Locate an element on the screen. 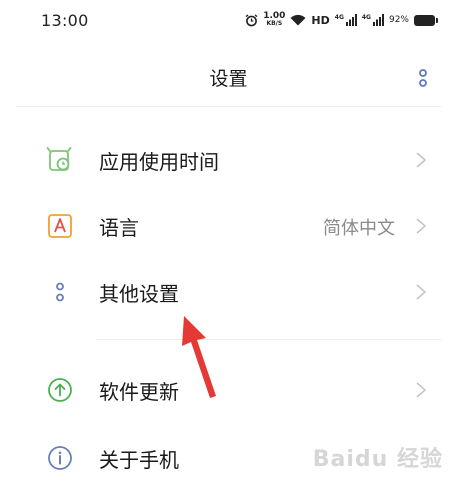 The width and height of the screenshot is (457, 491). settings-item-language: 语言 简体中文 is located at coordinates (228, 226).